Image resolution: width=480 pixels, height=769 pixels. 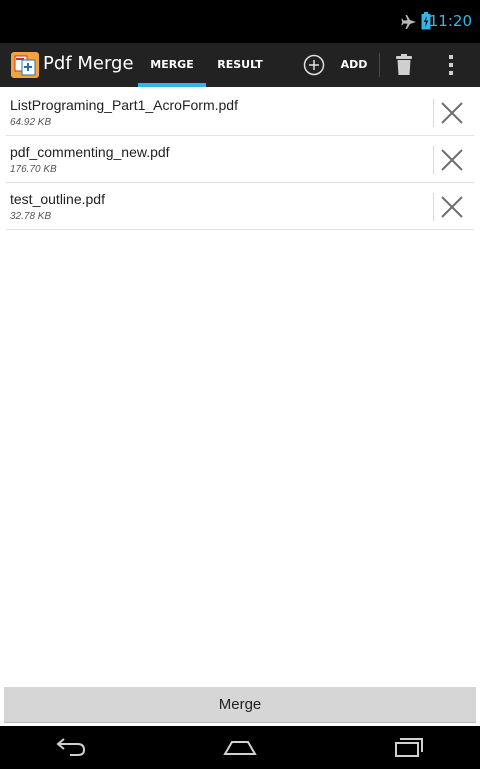 I want to click on file-name: pdf_commenting_new.pdf, so click(x=90, y=152).